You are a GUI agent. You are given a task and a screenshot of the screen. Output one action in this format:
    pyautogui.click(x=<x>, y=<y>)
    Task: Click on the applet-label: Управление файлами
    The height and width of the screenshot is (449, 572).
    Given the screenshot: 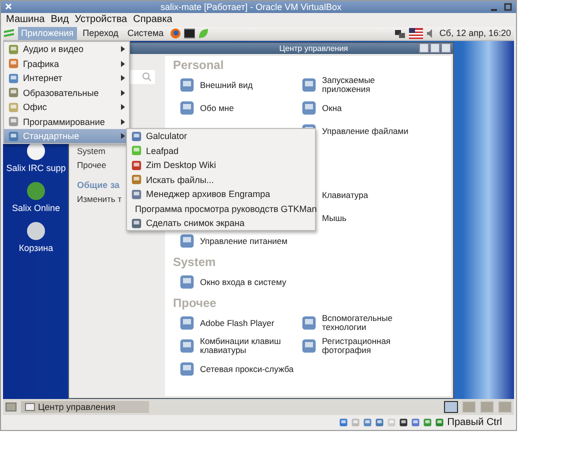 What is the action you would take?
    pyautogui.click(x=372, y=131)
    